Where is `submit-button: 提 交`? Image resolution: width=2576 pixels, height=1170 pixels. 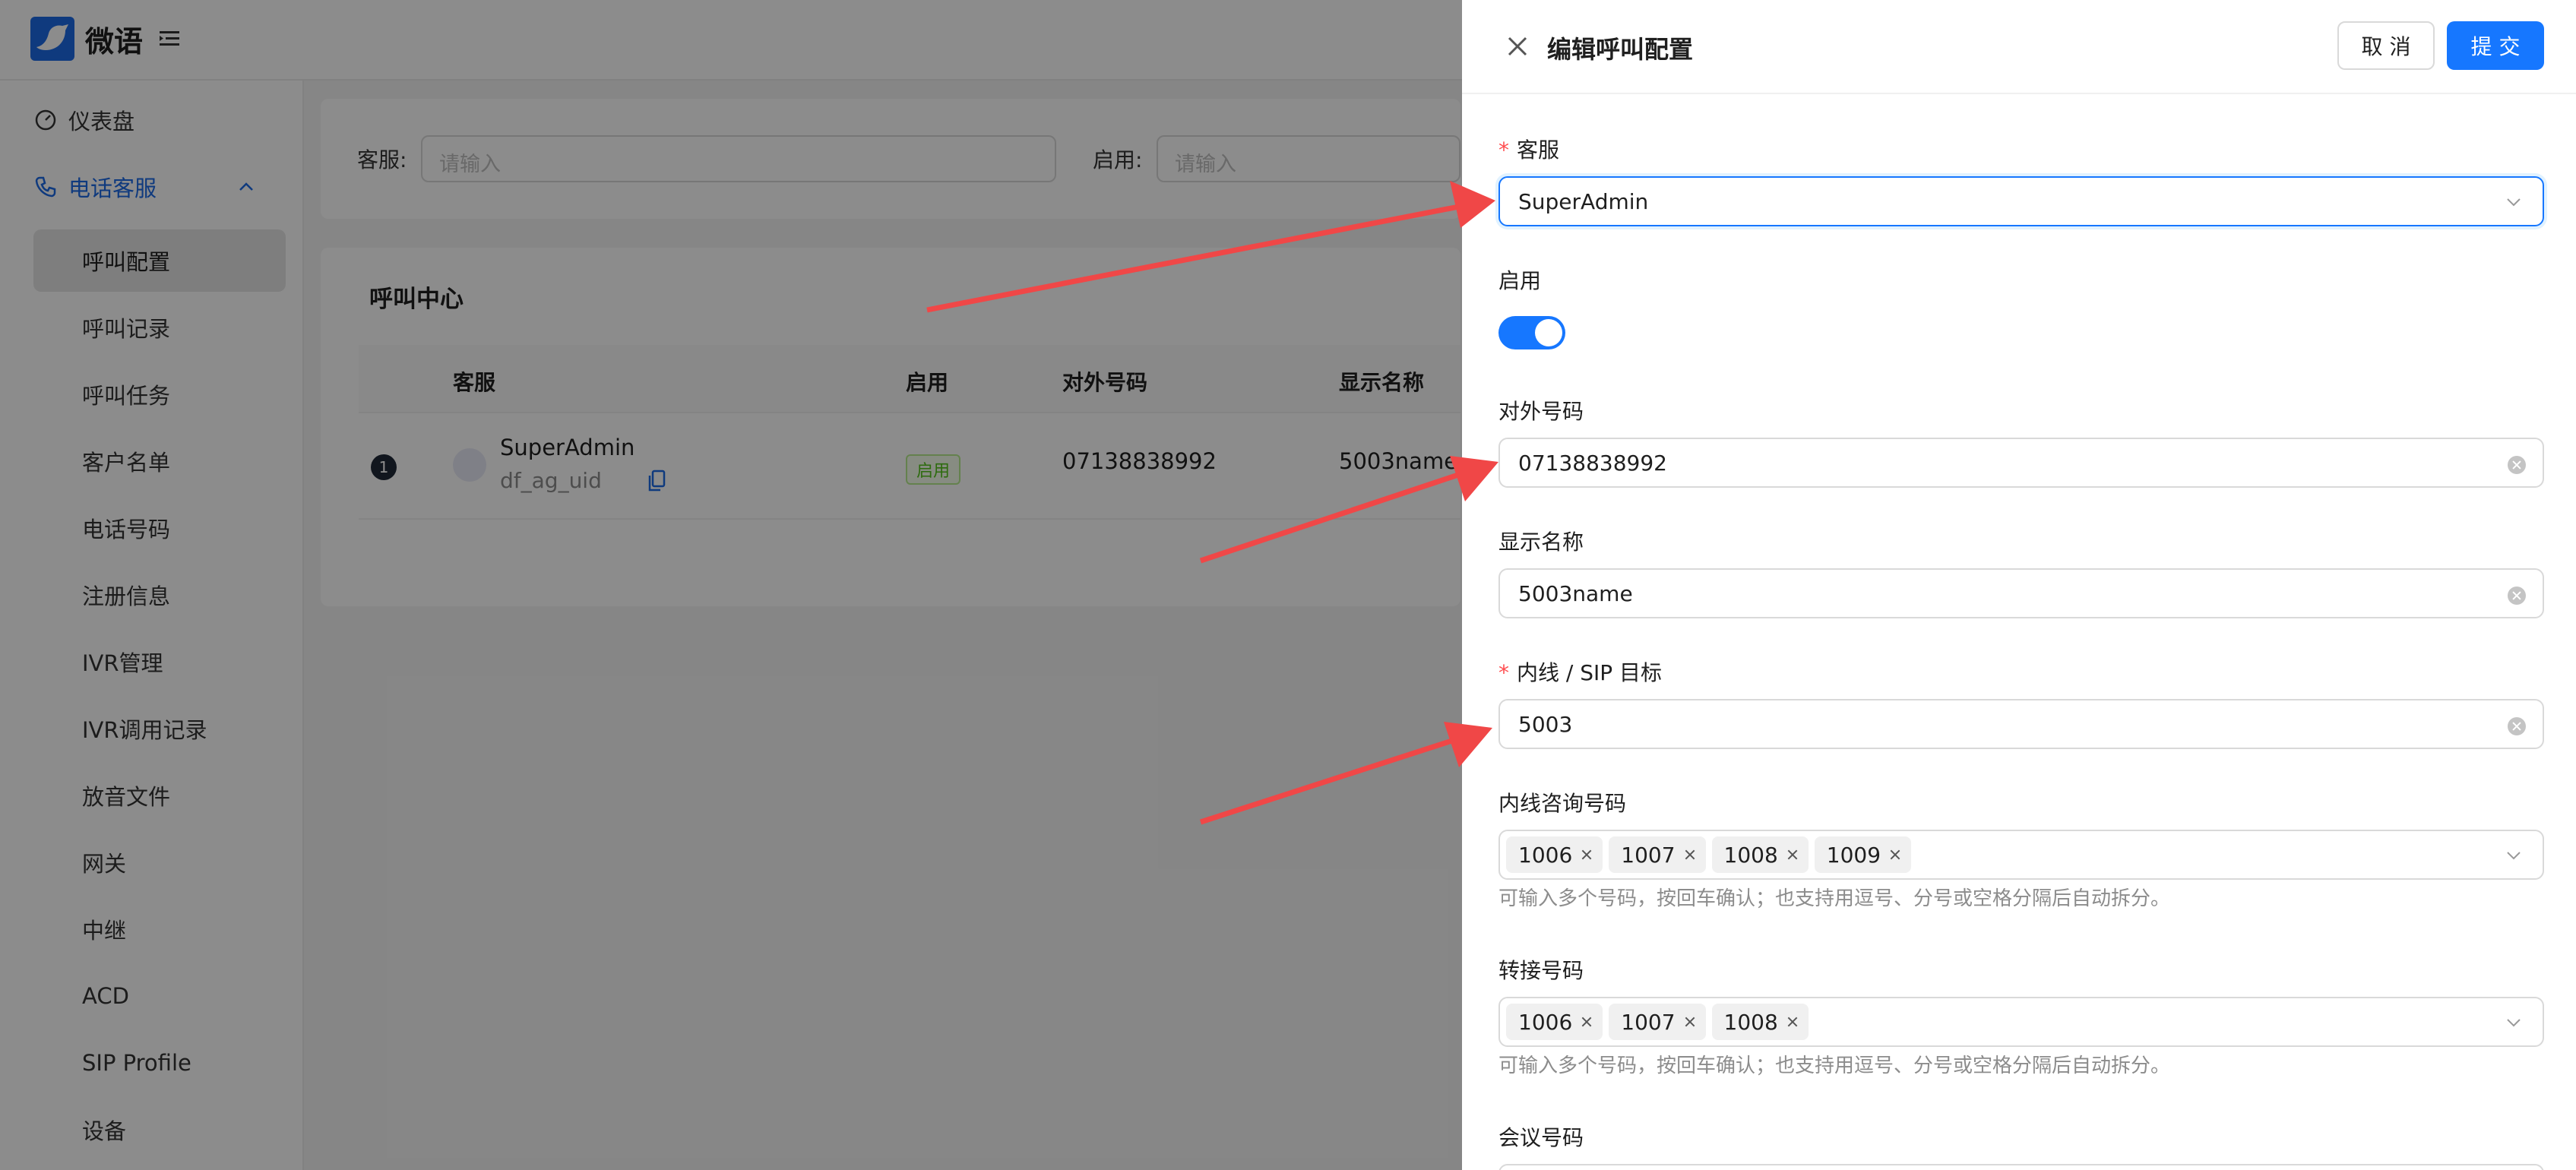 submit-button: 提 交 is located at coordinates (2495, 45).